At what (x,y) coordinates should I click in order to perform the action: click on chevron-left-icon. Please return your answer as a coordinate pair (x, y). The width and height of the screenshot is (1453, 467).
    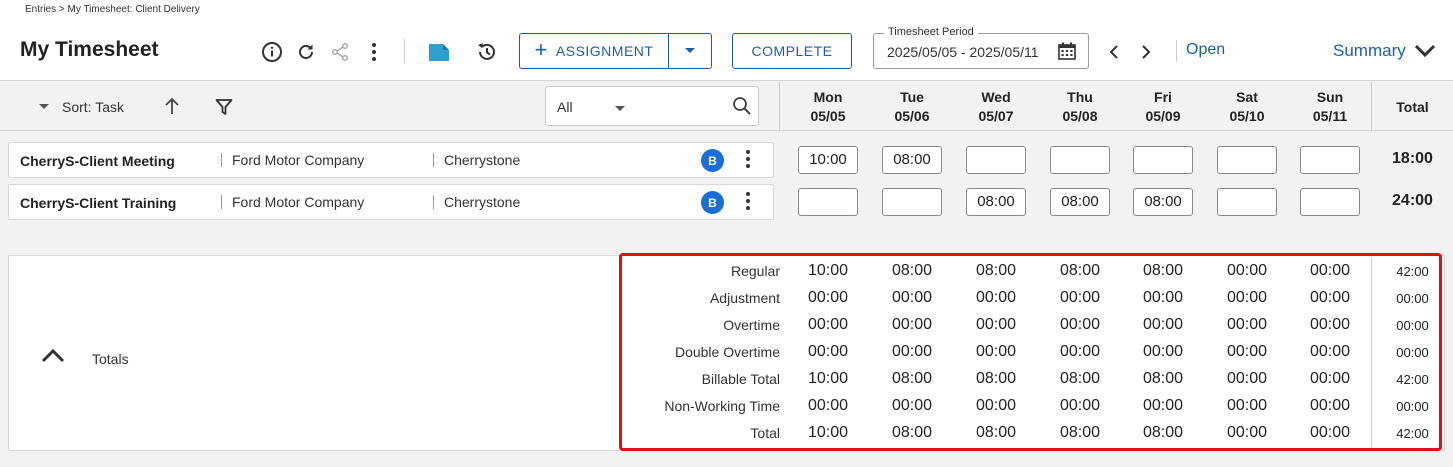
    Looking at the image, I should click on (1114, 52).